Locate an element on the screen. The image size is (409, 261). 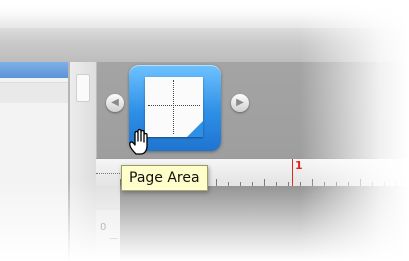
ruler-label-0: 0 is located at coordinates (103, 227).